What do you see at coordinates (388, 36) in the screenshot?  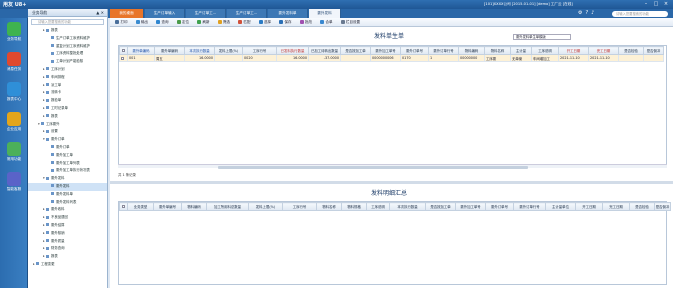 I see `form1-title: 发料单生单` at bounding box center [388, 36].